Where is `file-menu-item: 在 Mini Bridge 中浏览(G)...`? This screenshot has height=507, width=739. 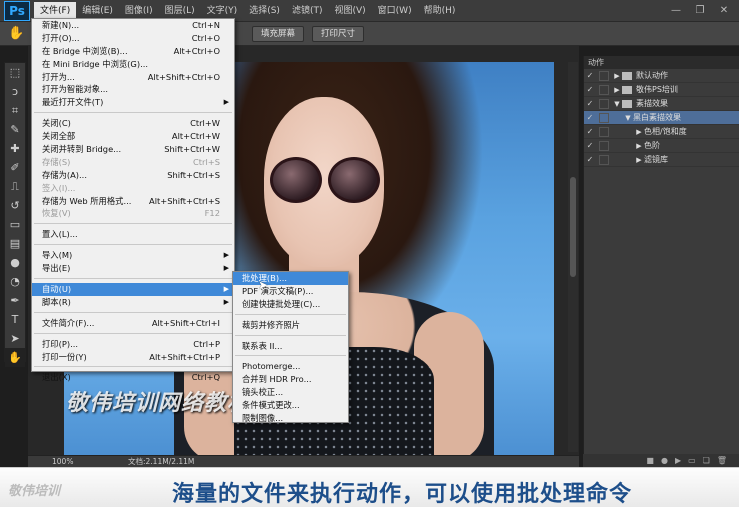
file-menu-item: 在 Mini Bridge 中浏览(G)... is located at coordinates (133, 64).